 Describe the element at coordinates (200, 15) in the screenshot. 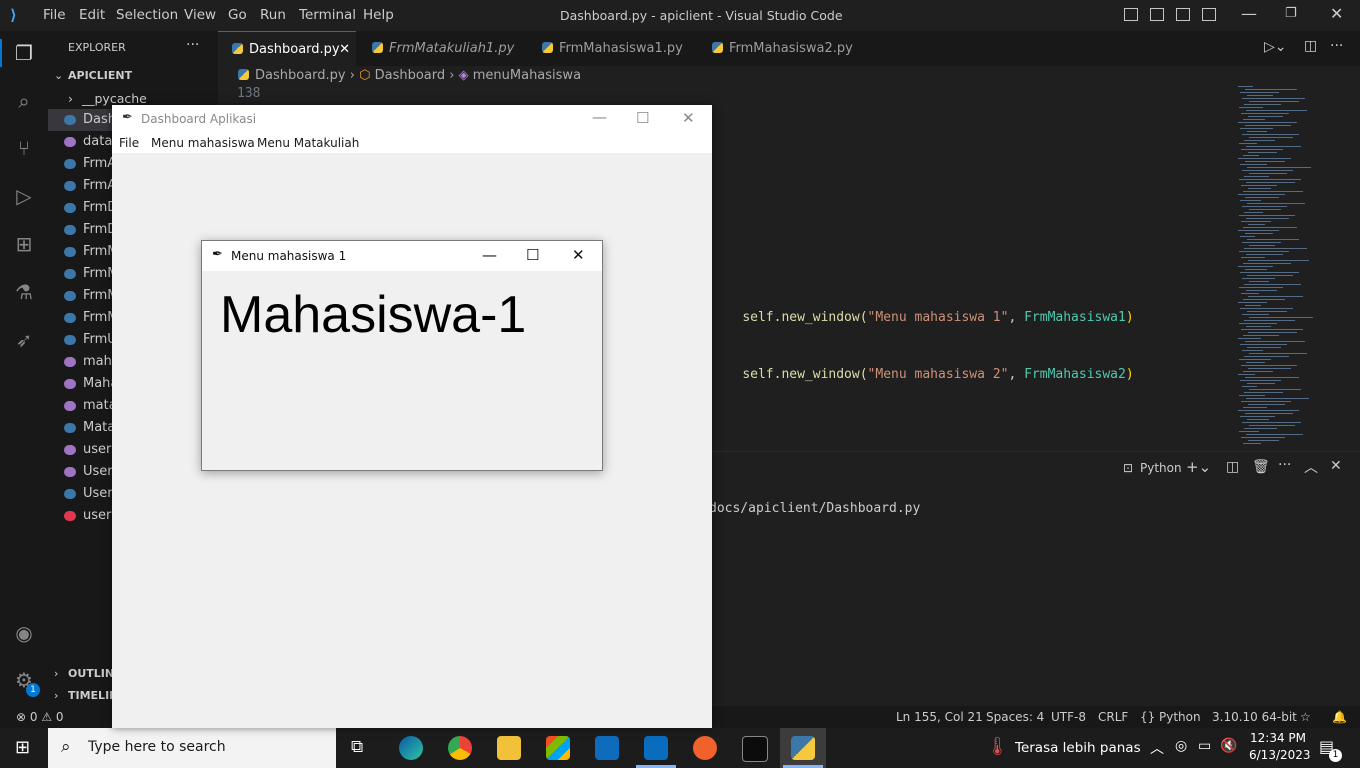

I see `menu-view: View` at that location.